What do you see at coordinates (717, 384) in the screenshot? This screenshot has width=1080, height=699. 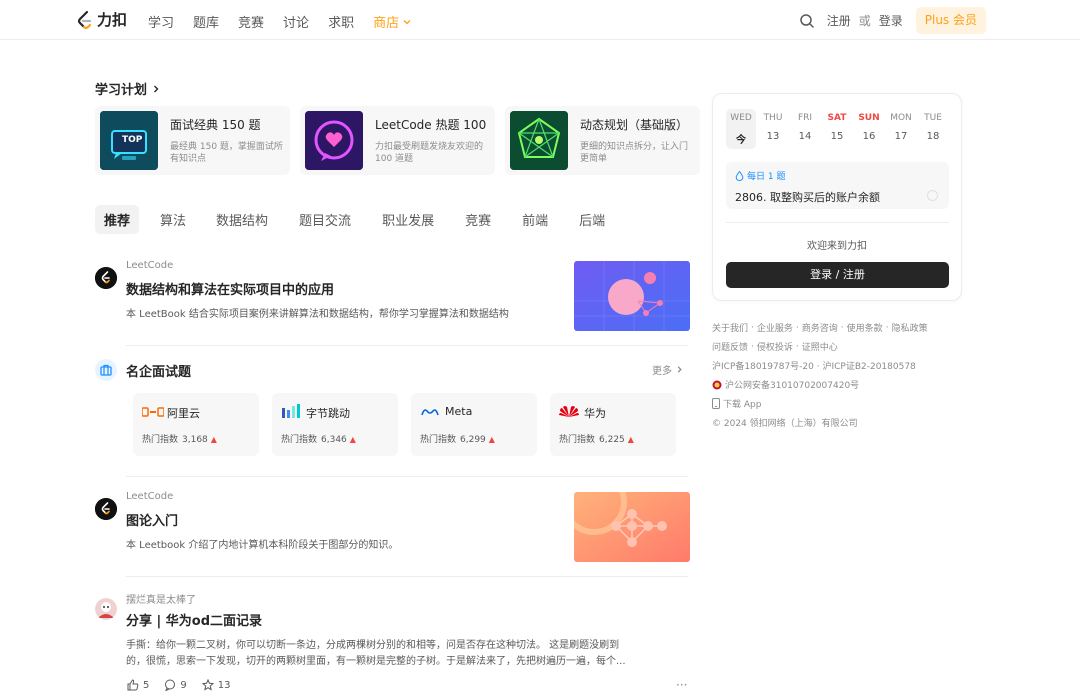 I see `police-badge-icon` at bounding box center [717, 384].